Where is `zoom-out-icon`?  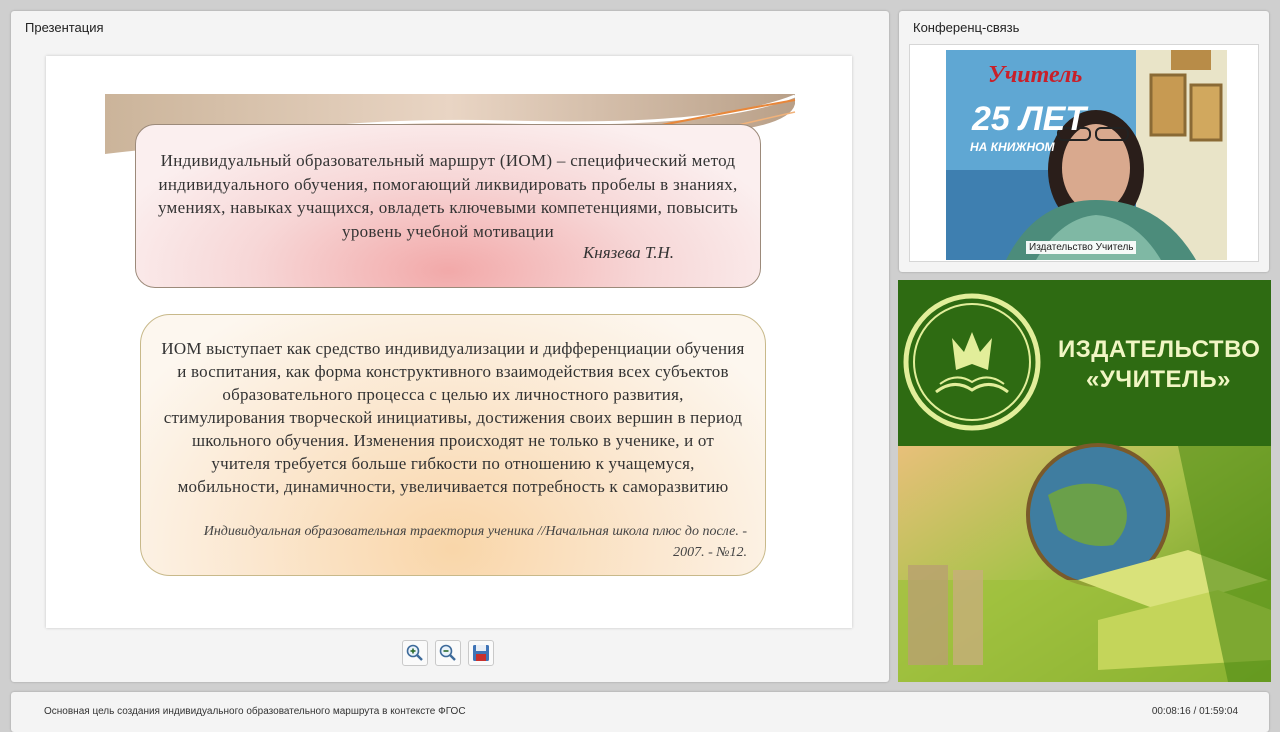
zoom-out-icon is located at coordinates (447, 652).